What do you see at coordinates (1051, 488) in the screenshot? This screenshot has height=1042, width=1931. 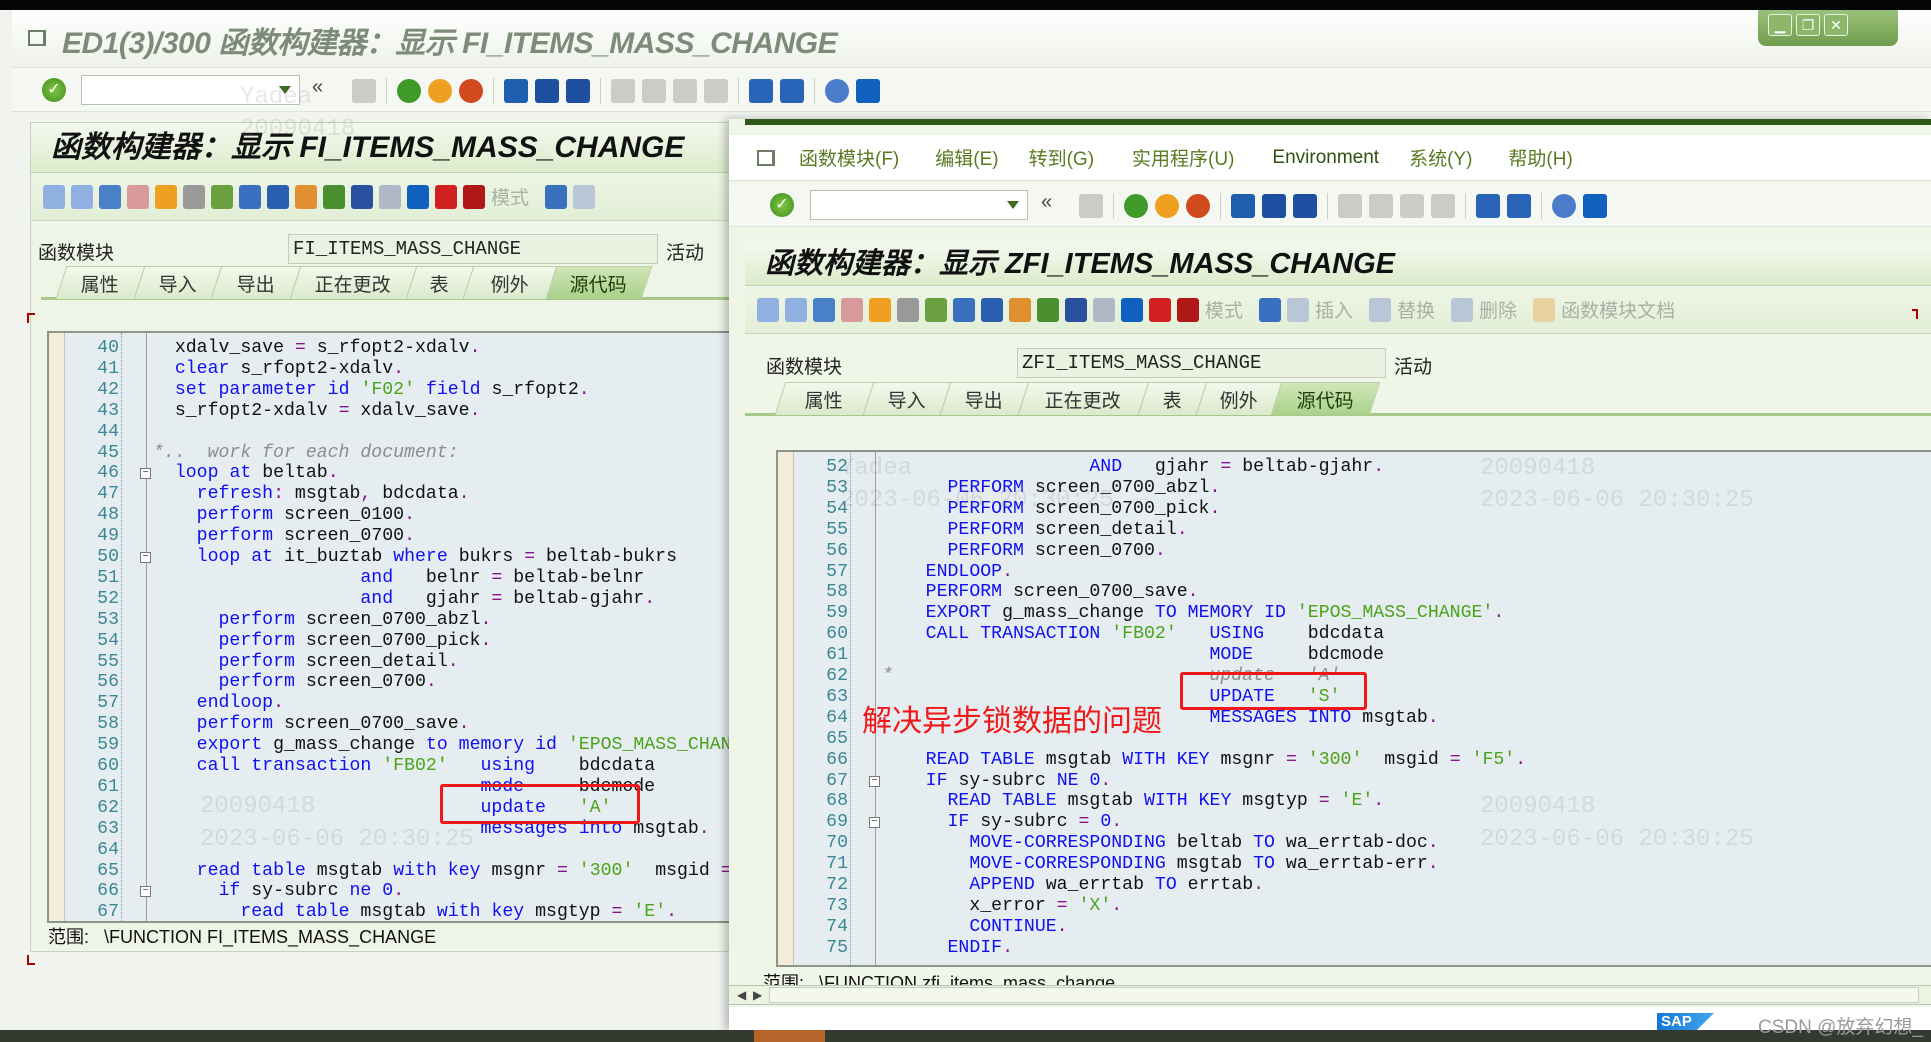 I see `code-line: PERFORM screen_0700_abzl.` at bounding box center [1051, 488].